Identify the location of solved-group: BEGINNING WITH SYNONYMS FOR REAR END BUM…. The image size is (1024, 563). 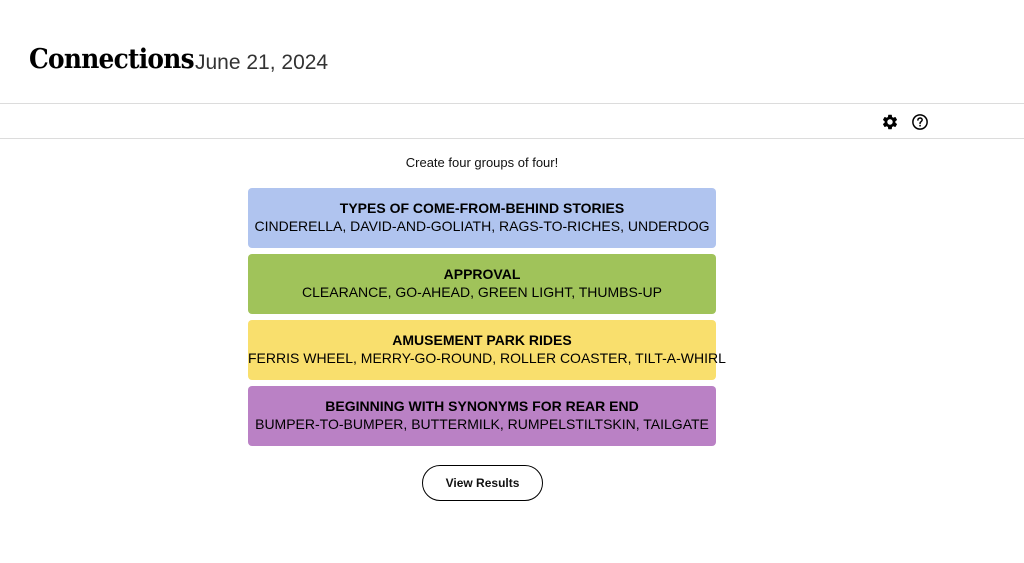
(482, 416).